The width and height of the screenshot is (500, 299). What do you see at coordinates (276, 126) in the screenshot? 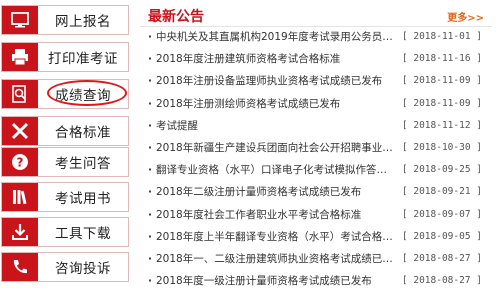
I see `news-title-link: 考试提醒` at bounding box center [276, 126].